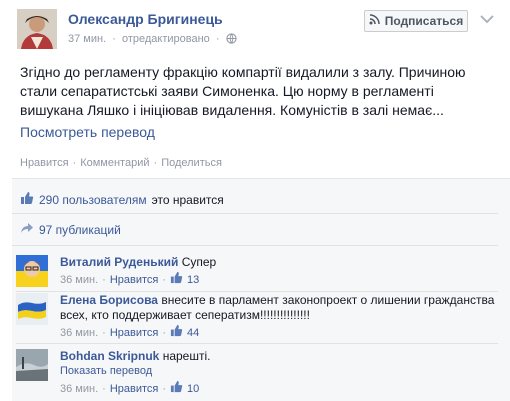 Image resolution: width=510 pixels, height=401 pixels. I want to click on globe-icon, so click(231, 40).